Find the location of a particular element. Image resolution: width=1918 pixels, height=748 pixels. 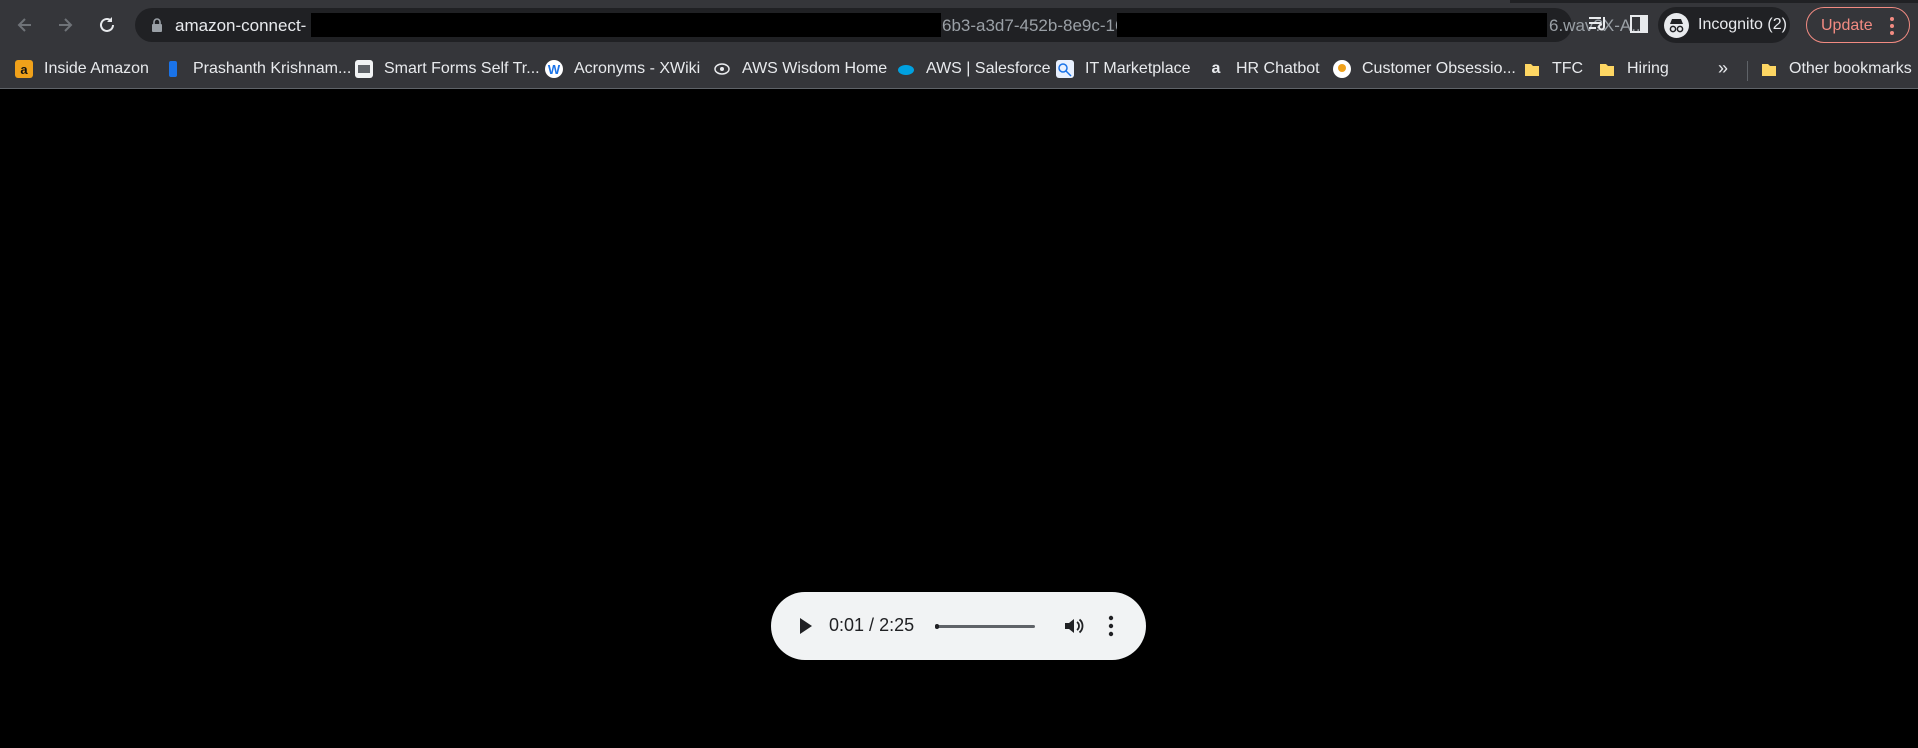

lock-icon is located at coordinates (157, 25).